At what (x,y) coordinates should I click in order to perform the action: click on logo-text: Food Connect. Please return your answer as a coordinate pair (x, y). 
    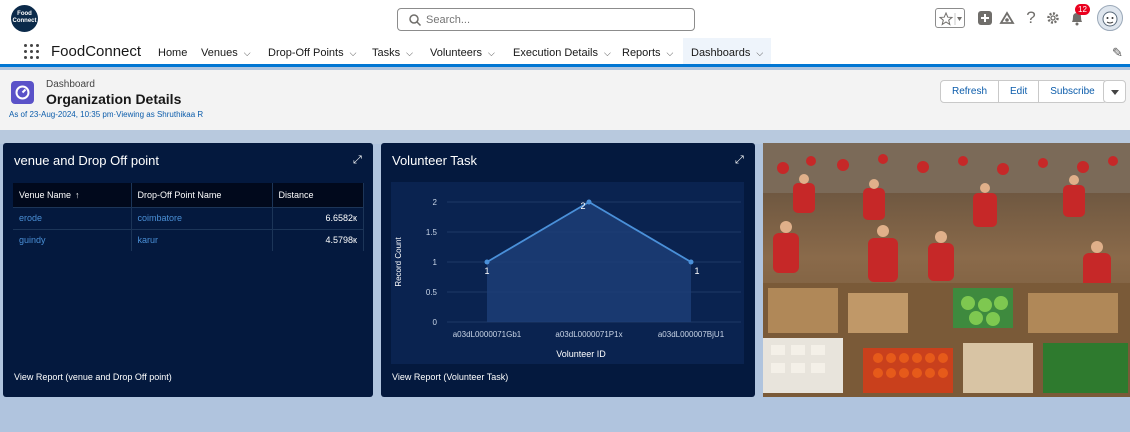
    Looking at the image, I should click on (24, 17).